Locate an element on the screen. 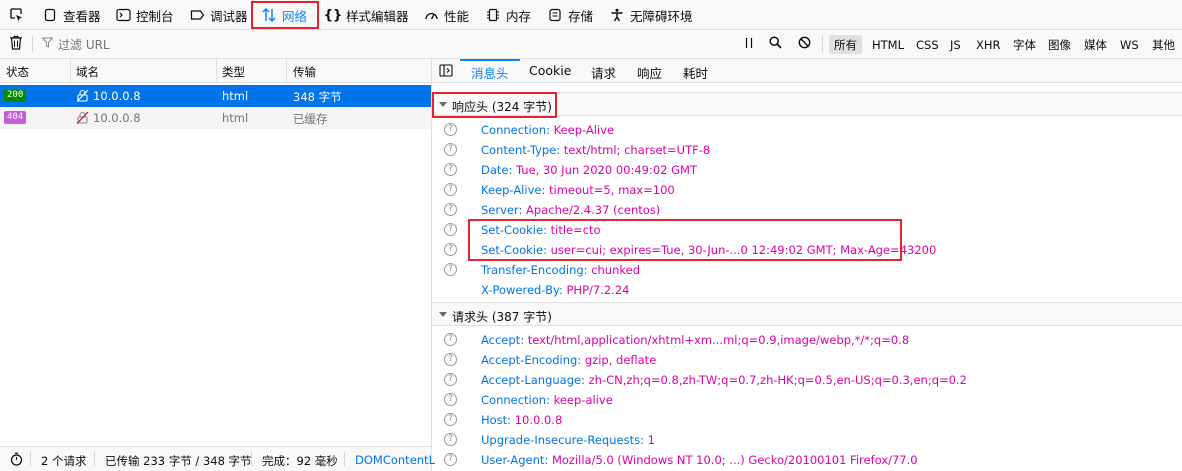  tab-timings: 耗时 is located at coordinates (695, 72).